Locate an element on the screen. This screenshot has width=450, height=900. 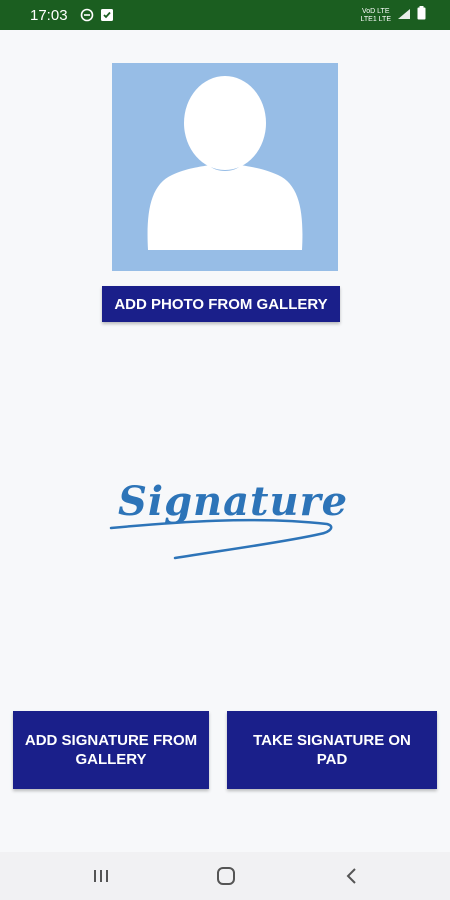
notification-check-icon is located at coordinates (107, 17).